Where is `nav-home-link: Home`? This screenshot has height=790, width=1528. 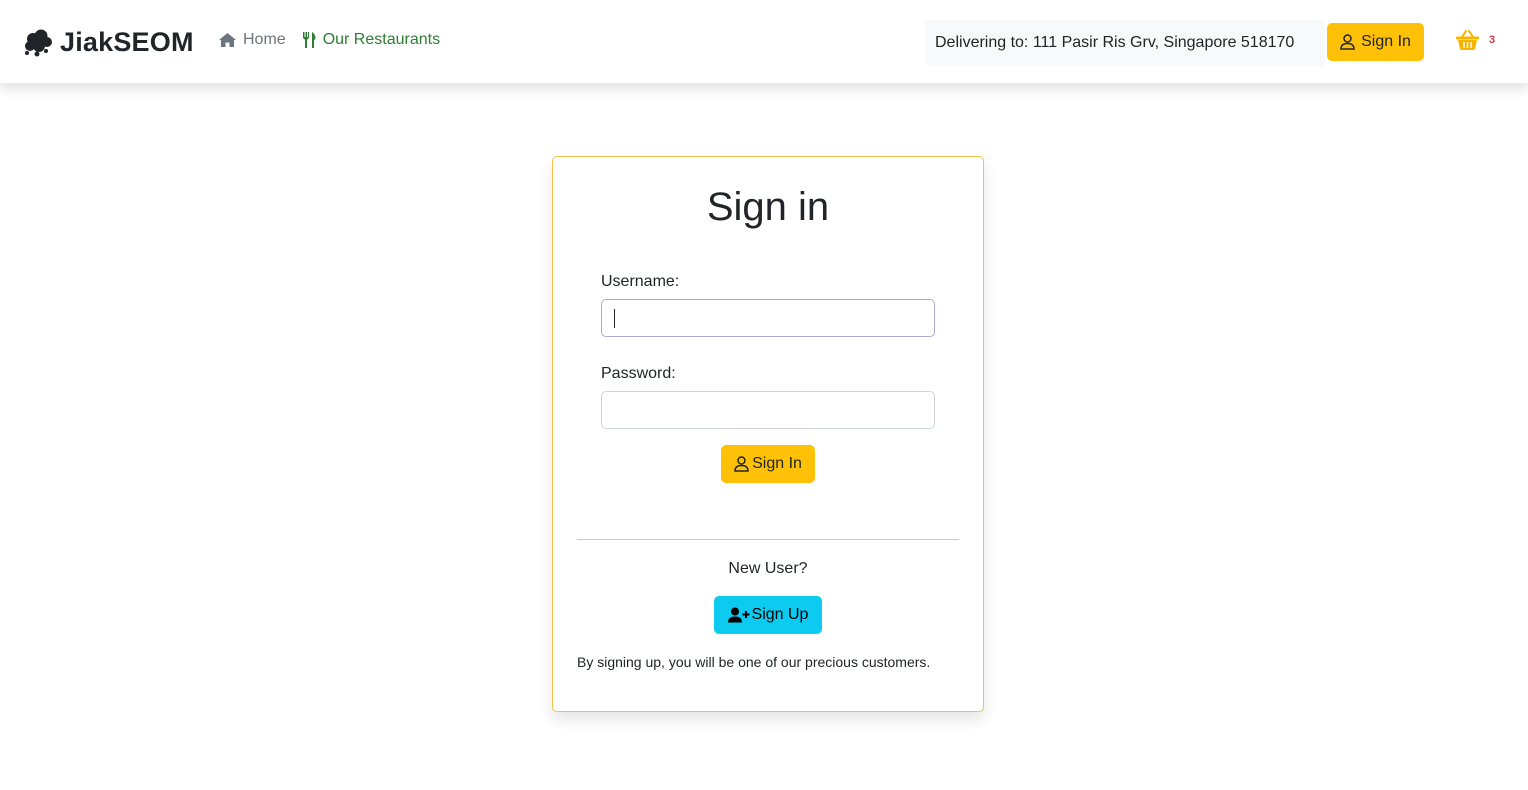 nav-home-link: Home is located at coordinates (252, 40).